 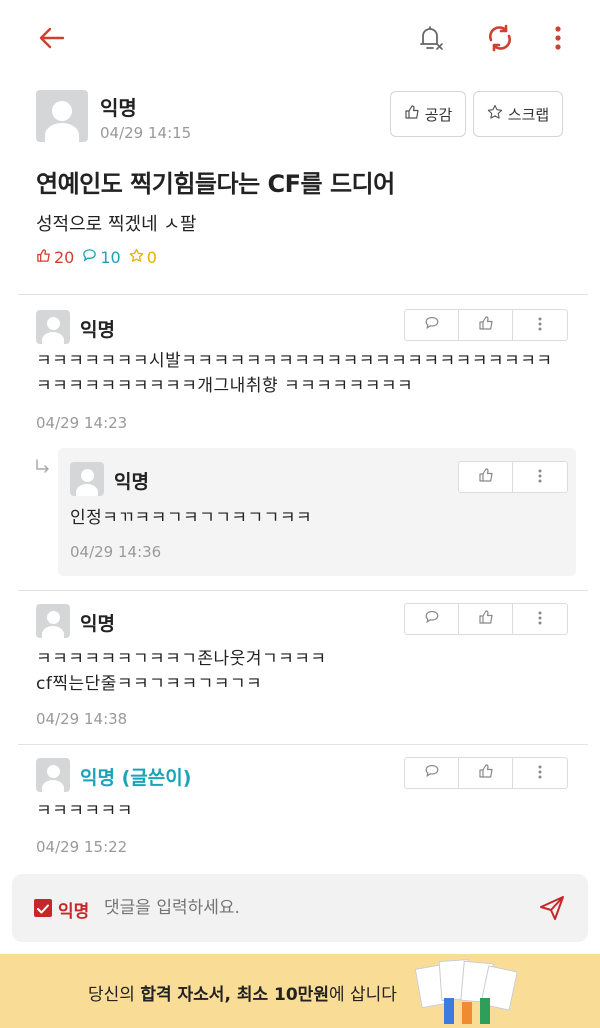 I want to click on like-count-icon, so click(x=43, y=257).